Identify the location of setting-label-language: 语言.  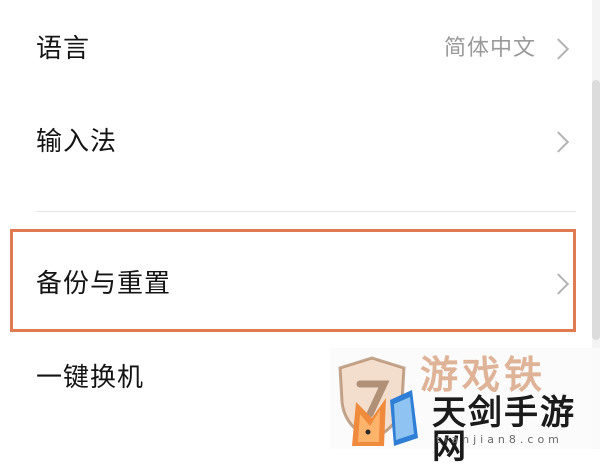
(63, 49).